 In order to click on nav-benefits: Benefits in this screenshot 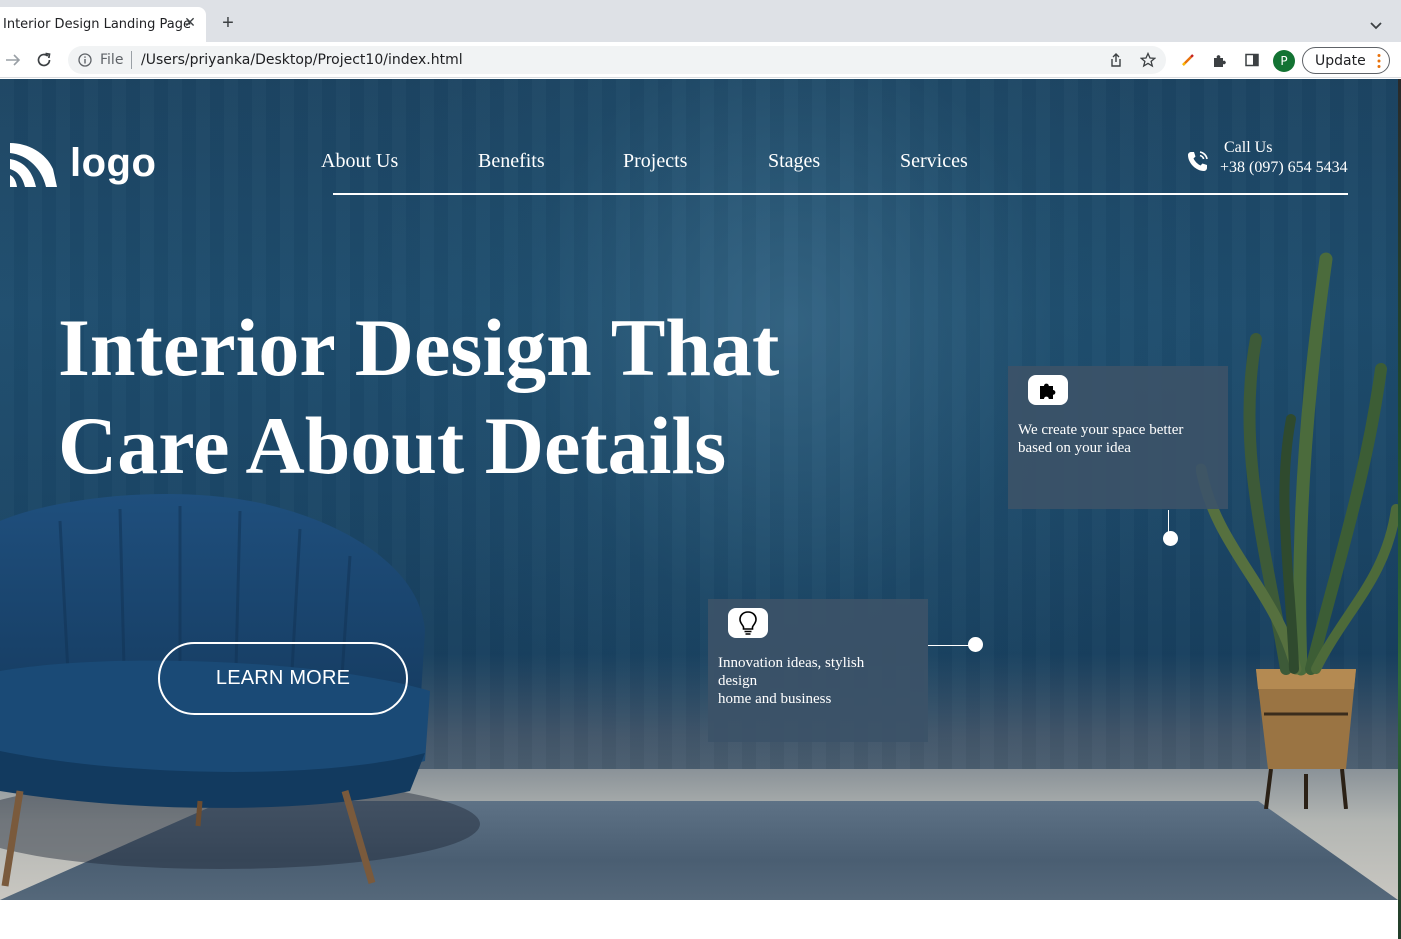, I will do `click(511, 161)`.